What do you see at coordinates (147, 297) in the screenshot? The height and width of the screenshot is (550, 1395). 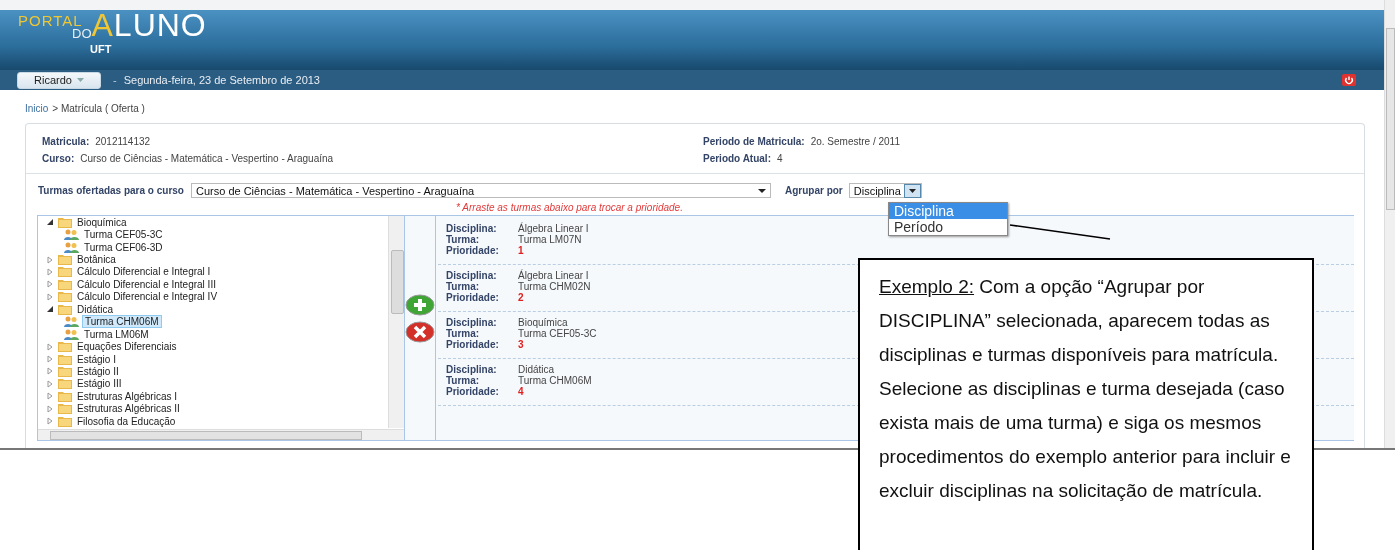 I see `tree-folder-item: Cálculo Diferencial e Integral IV` at bounding box center [147, 297].